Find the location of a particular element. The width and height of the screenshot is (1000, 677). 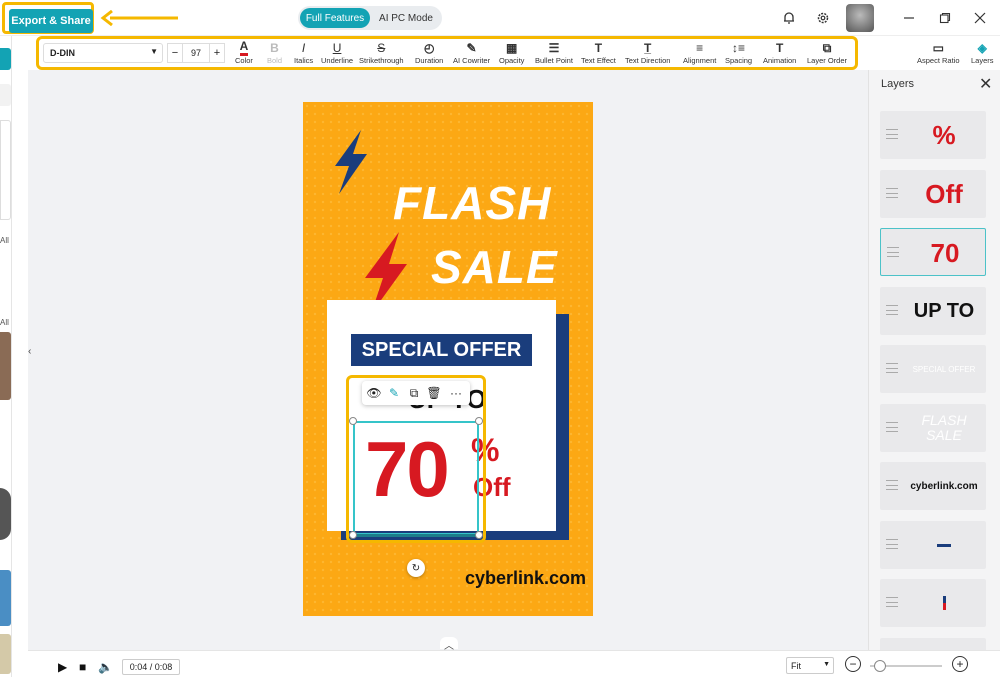

zoom-select-value: Fit is located at coordinates (796, 666).